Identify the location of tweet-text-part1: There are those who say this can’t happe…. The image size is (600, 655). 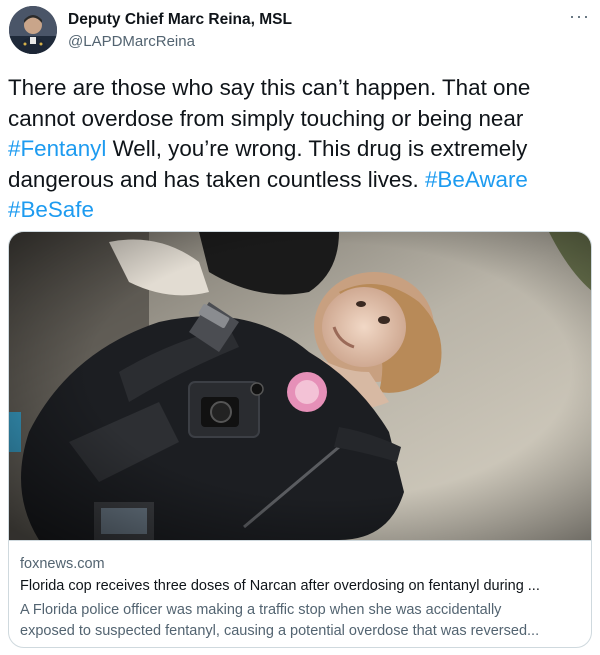
(269, 103).